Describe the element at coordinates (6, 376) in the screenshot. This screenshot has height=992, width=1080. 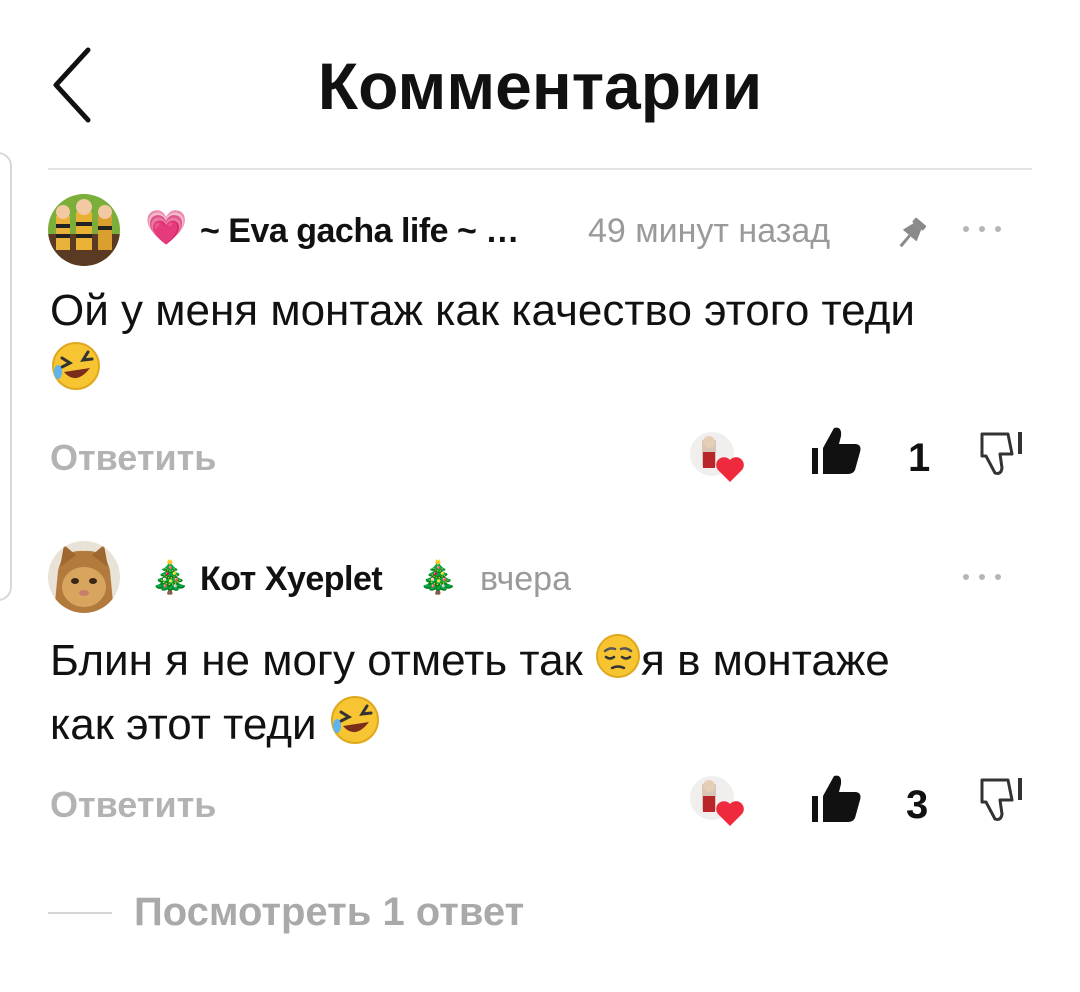
I see `side-sheet-edge` at that location.